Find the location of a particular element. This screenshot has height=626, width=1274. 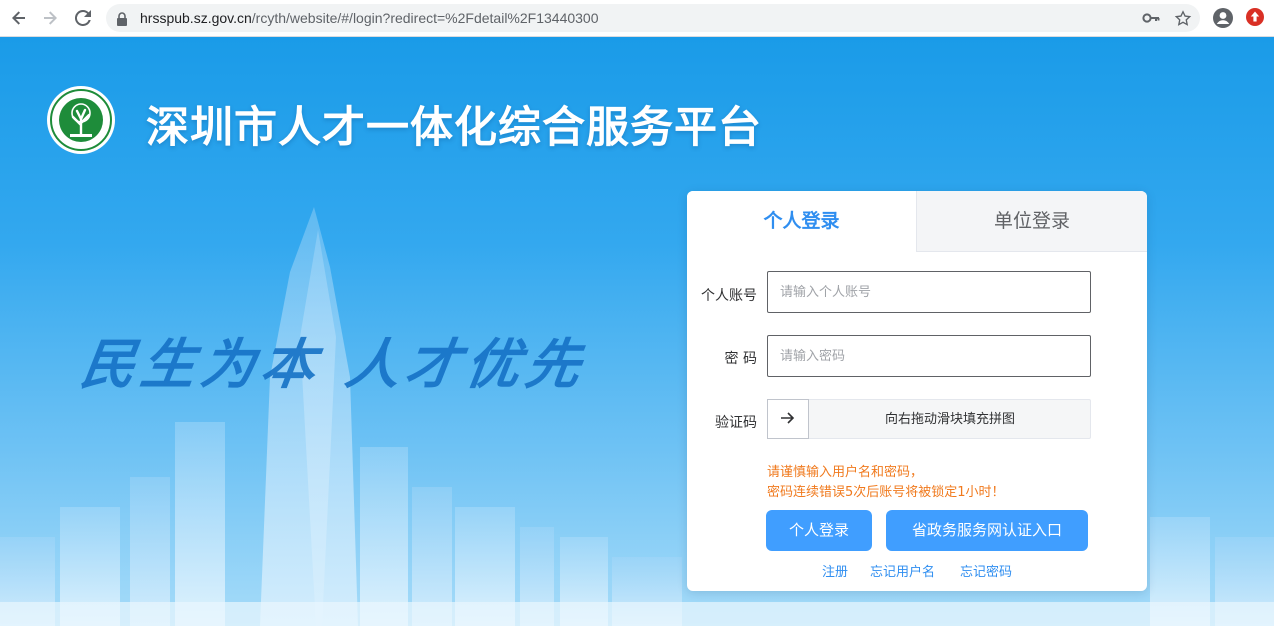

gov-auth-button: 省政务服务网认证入口 is located at coordinates (987, 530).